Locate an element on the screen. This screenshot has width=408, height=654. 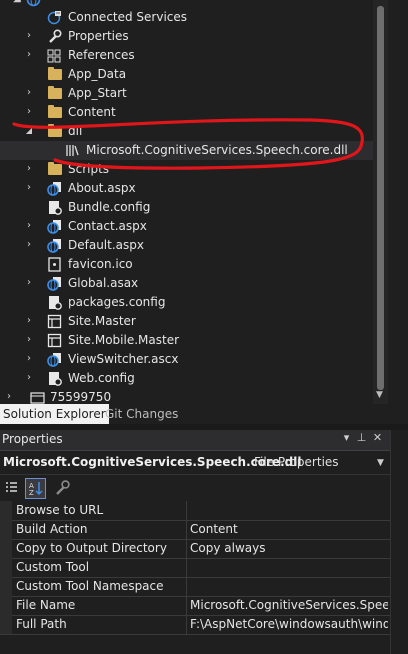
tree-item-label: Properties is located at coordinates (98, 36).